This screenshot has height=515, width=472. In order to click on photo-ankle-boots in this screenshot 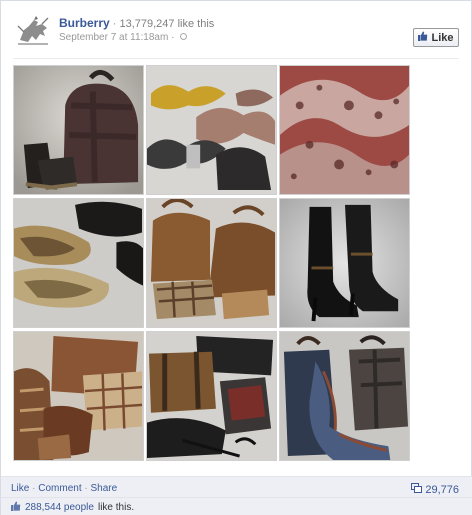, I will do `click(344, 263)`.